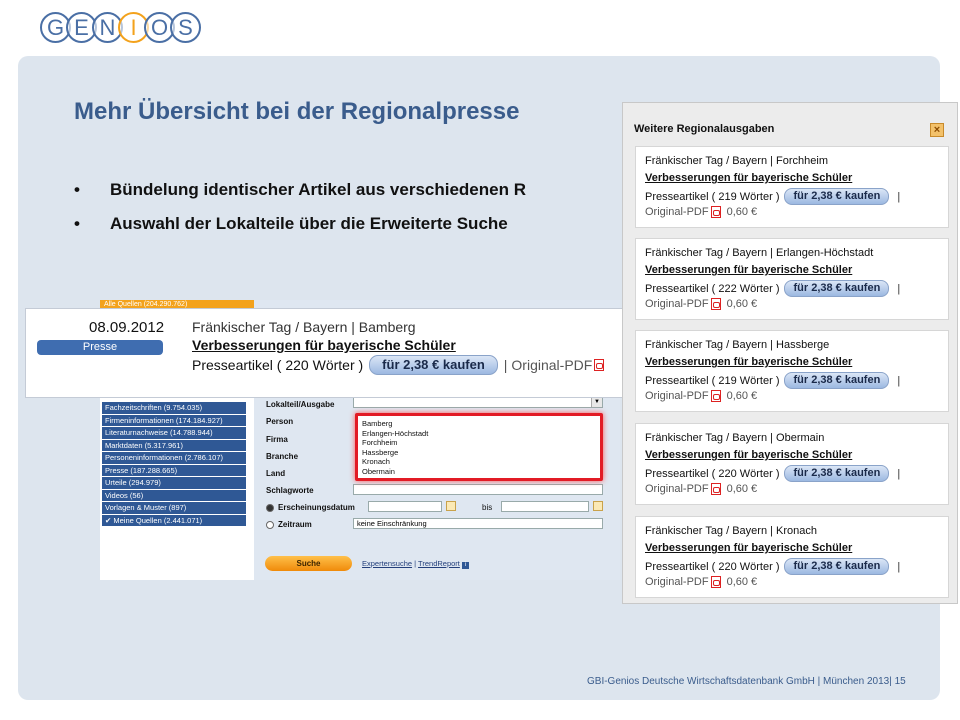  What do you see at coordinates (937, 130) in the screenshot?
I see `close-icon: ×` at bounding box center [937, 130].